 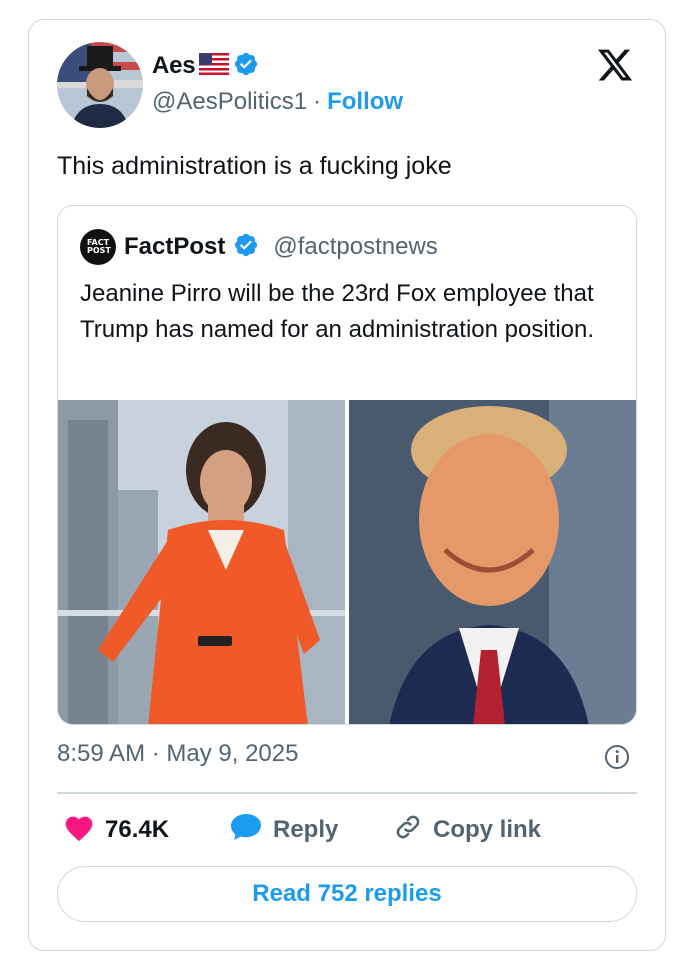 I want to click on copy-link-label: Copy link, so click(x=487, y=829).